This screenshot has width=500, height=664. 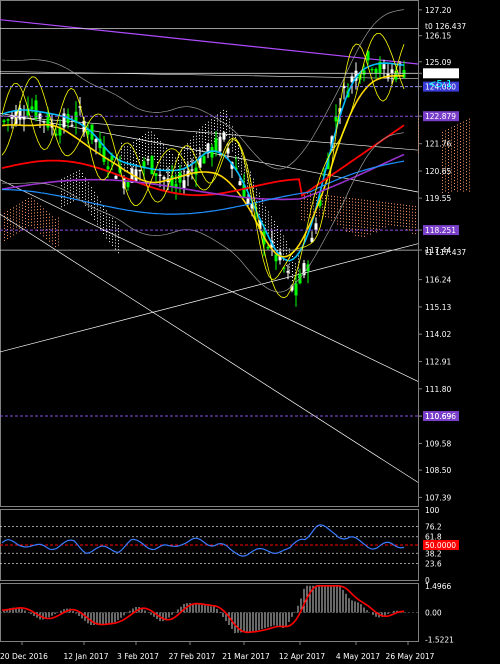 I want to click on price-tick-label: 124.622, so click(x=440, y=73).